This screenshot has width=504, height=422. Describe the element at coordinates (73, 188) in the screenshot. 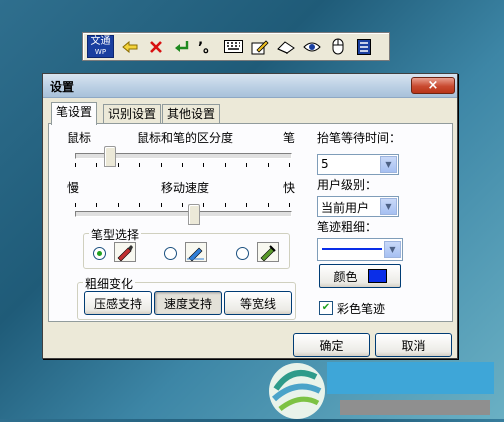

I see `slow-label: 慢` at that location.